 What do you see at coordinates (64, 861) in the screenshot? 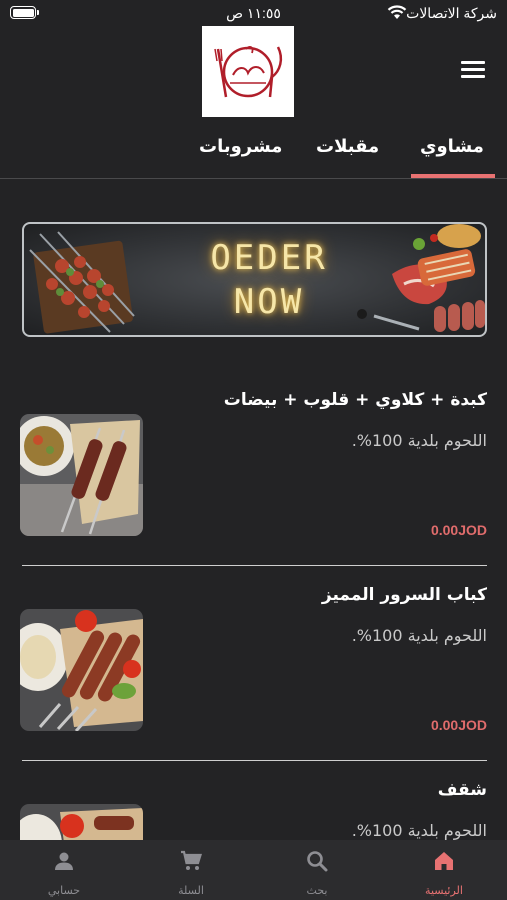
I see `profile-icon` at bounding box center [64, 861].